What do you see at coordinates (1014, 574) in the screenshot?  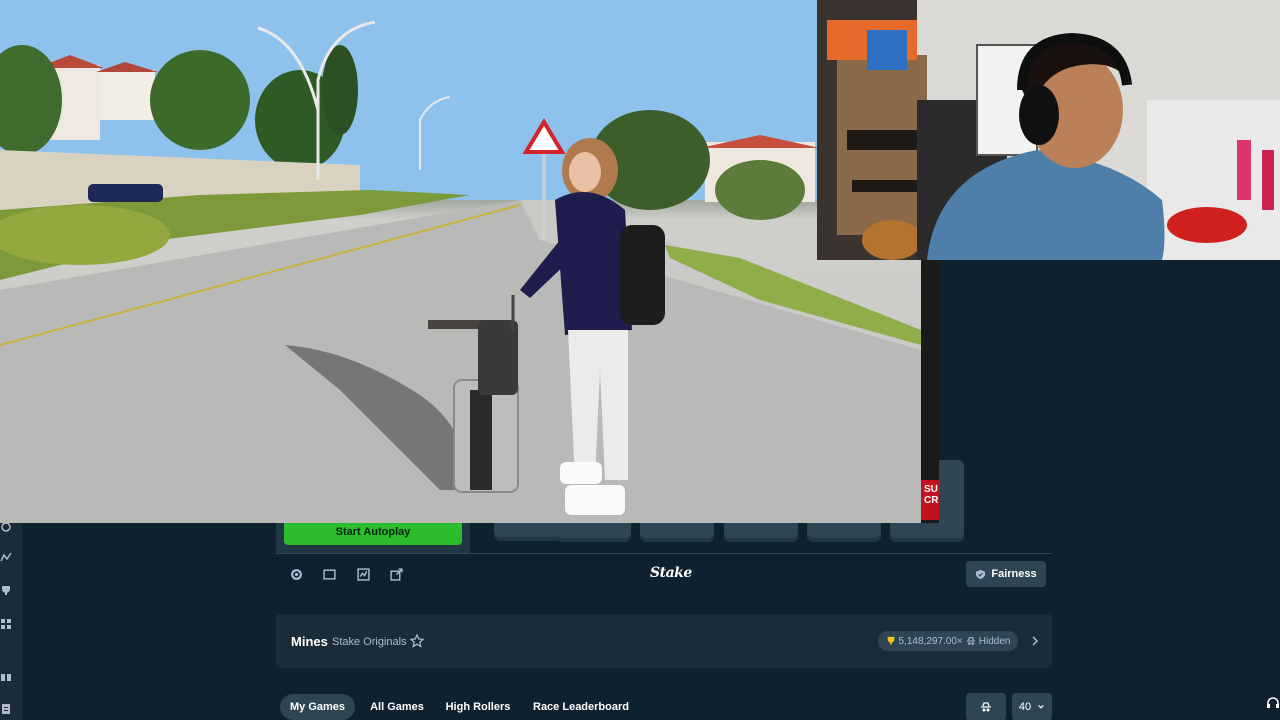 I see `fairness-label: Fairness` at bounding box center [1014, 574].